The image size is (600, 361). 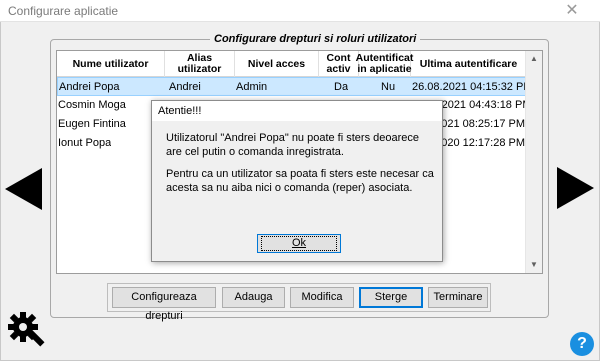 What do you see at coordinates (469, 87) in the screenshot?
I see `cell-last-login: 26.08.2021 04:15:32 PM` at bounding box center [469, 87].